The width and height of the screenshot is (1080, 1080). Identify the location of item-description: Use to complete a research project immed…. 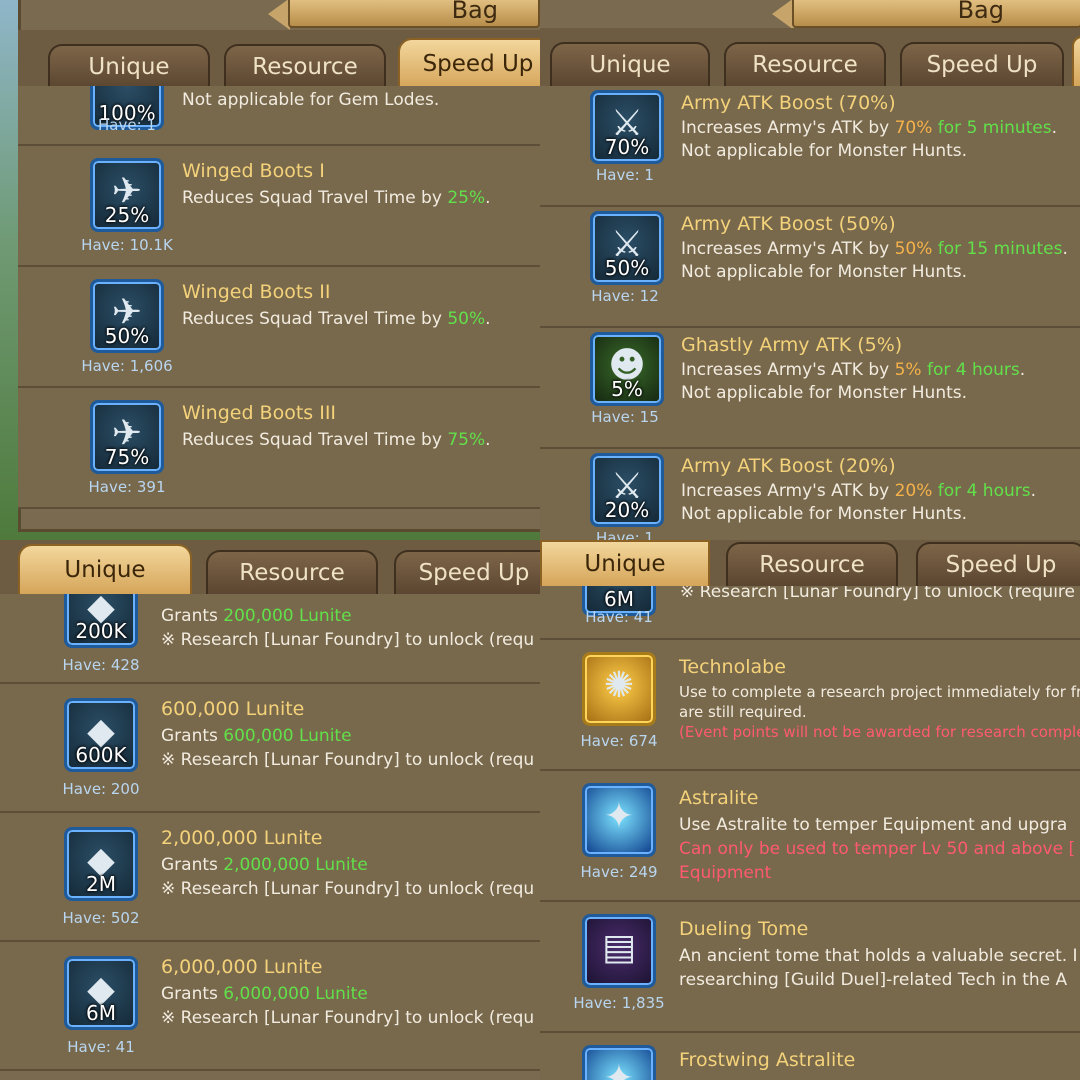
(879, 692).